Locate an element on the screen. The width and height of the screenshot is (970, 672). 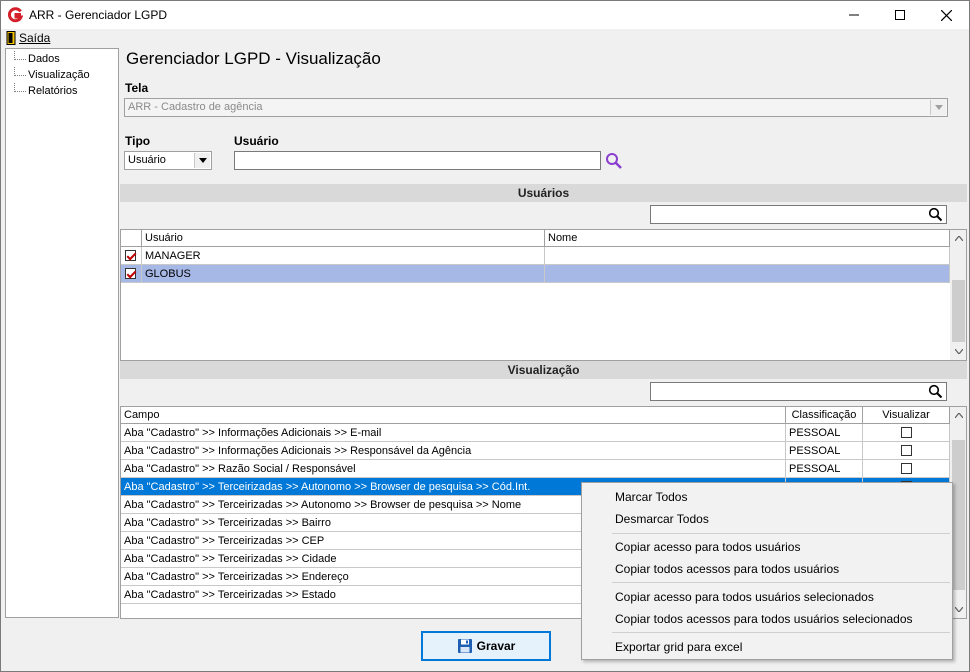
tree-item-label: Visualização is located at coordinates (59, 75).